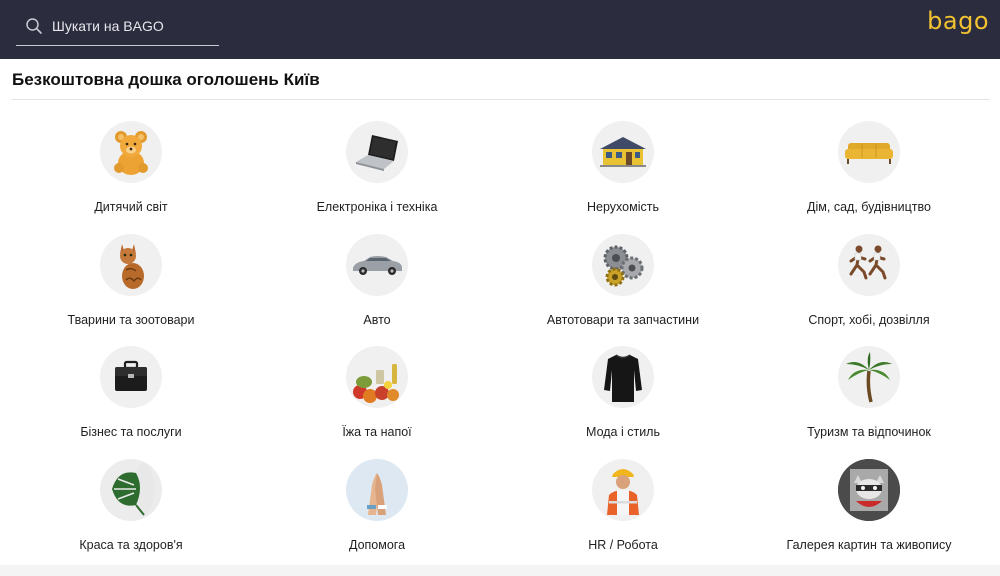 The height and width of the screenshot is (576, 1000). I want to click on monstera-leaf-icon, so click(133, 489).